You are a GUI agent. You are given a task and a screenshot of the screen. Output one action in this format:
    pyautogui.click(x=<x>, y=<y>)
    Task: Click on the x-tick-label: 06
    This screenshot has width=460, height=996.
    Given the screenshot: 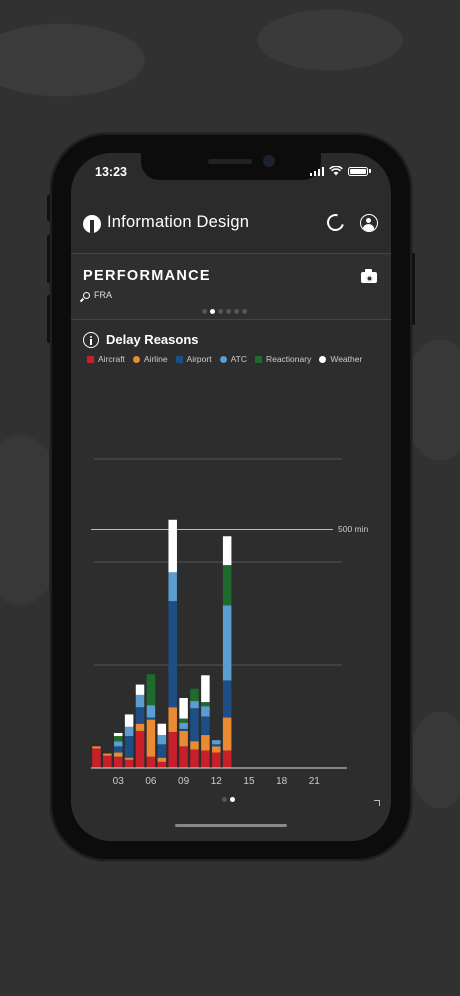 What is the action you would take?
    pyautogui.click(x=151, y=781)
    